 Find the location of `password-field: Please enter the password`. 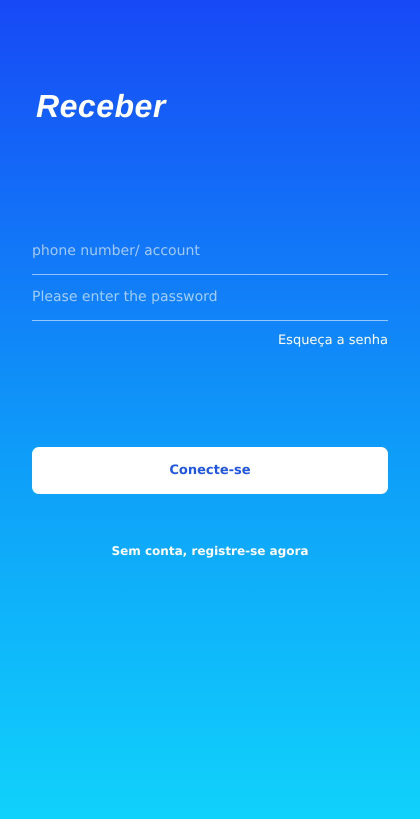

password-field: Please enter the password is located at coordinates (210, 298).